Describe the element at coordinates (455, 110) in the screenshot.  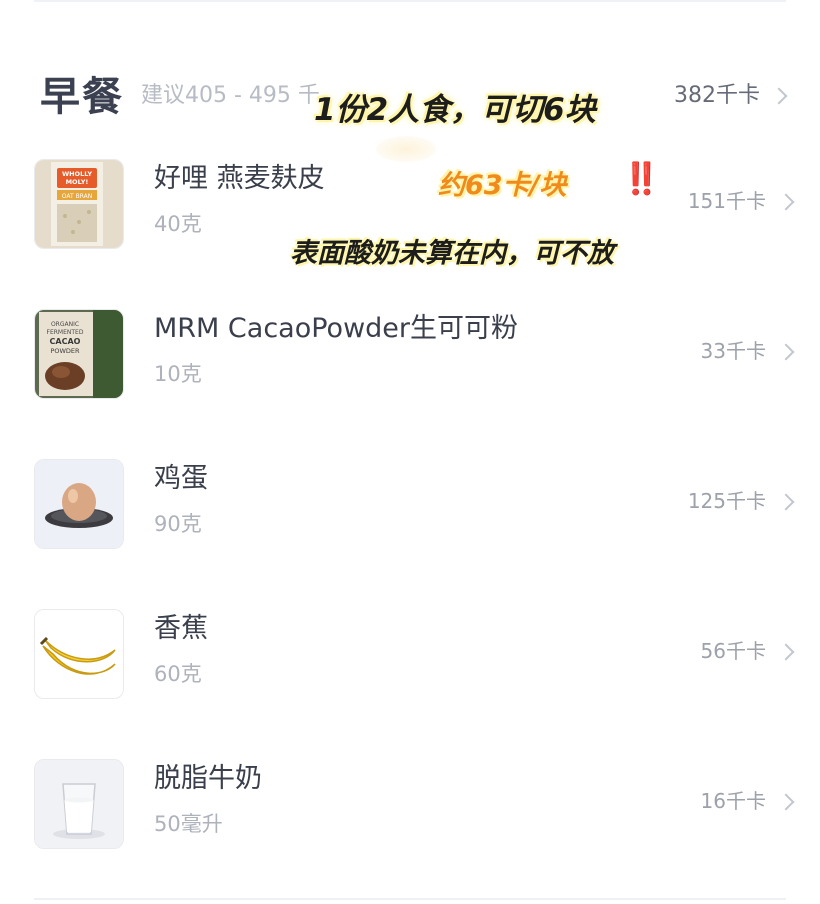
I see `overlay-portion-note: 1份2人食，可切6块` at that location.